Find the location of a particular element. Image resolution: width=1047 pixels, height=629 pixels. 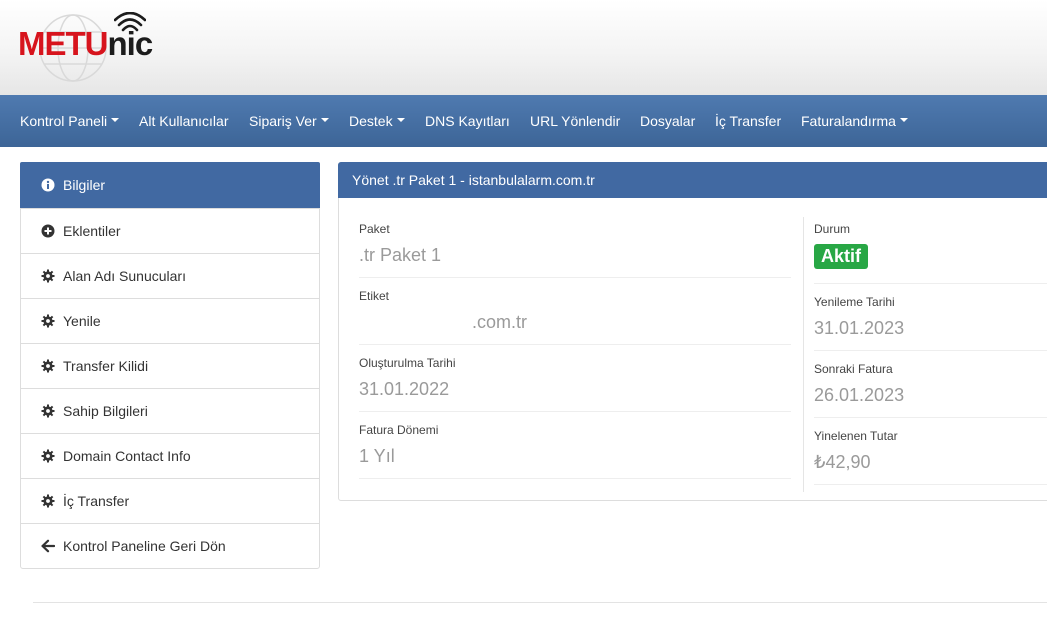

field-label: Durum is located at coordinates (832, 229).